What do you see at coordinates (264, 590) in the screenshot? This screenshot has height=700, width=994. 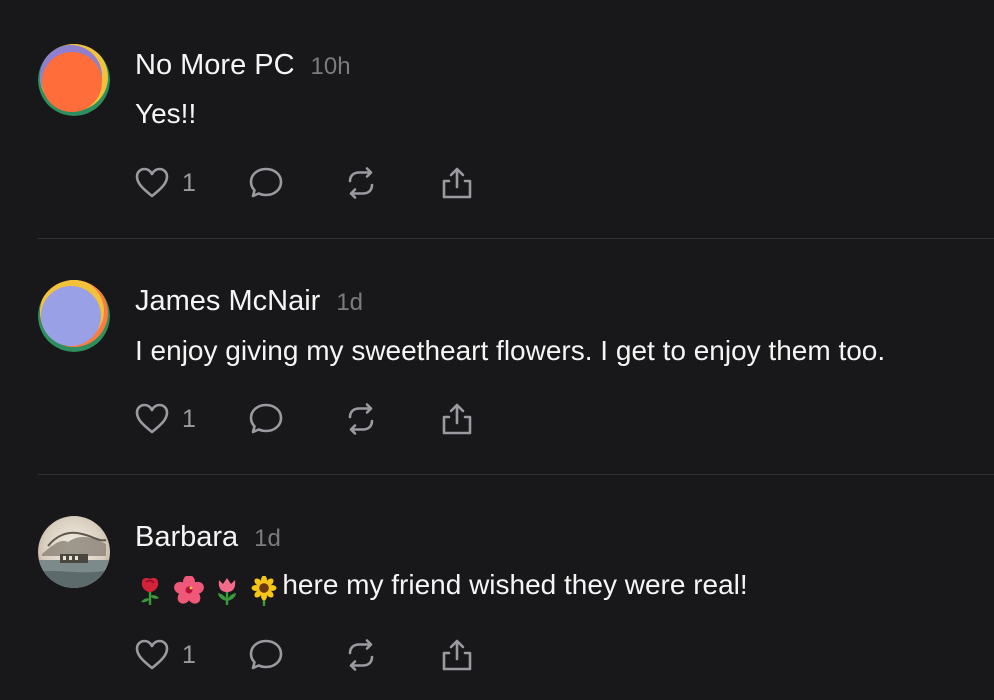 I see `sunflower-icon` at bounding box center [264, 590].